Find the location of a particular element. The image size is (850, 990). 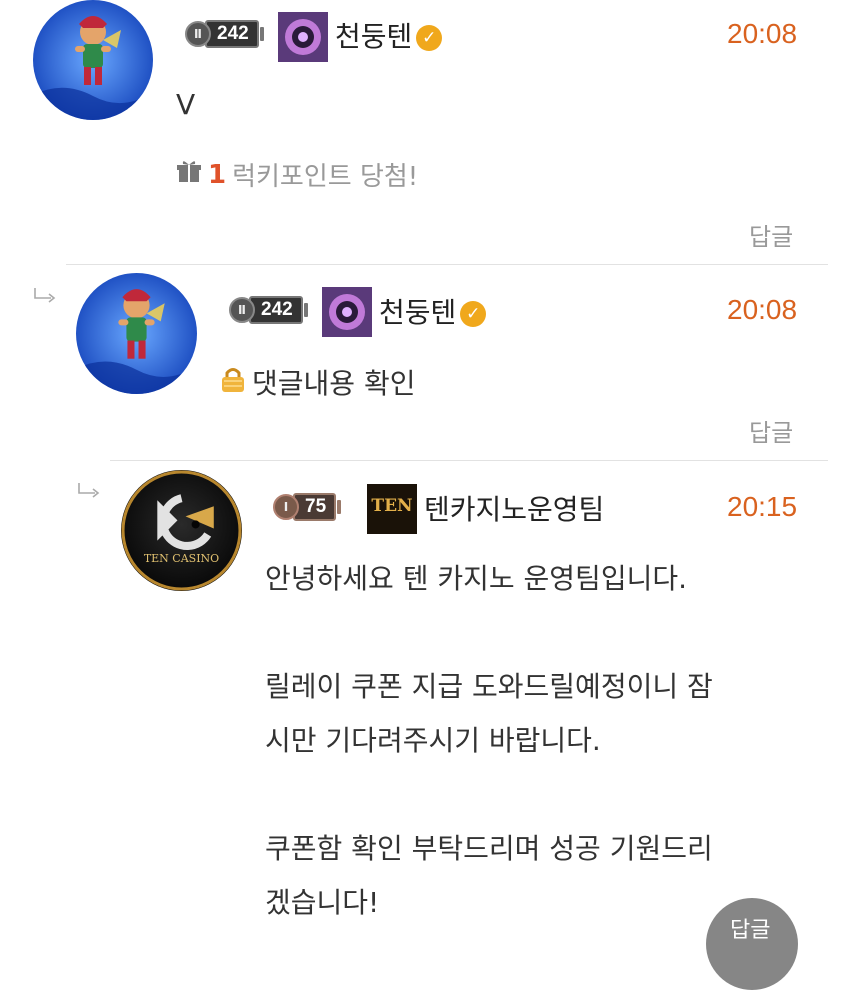

comment-content: V is located at coordinates (186, 104).